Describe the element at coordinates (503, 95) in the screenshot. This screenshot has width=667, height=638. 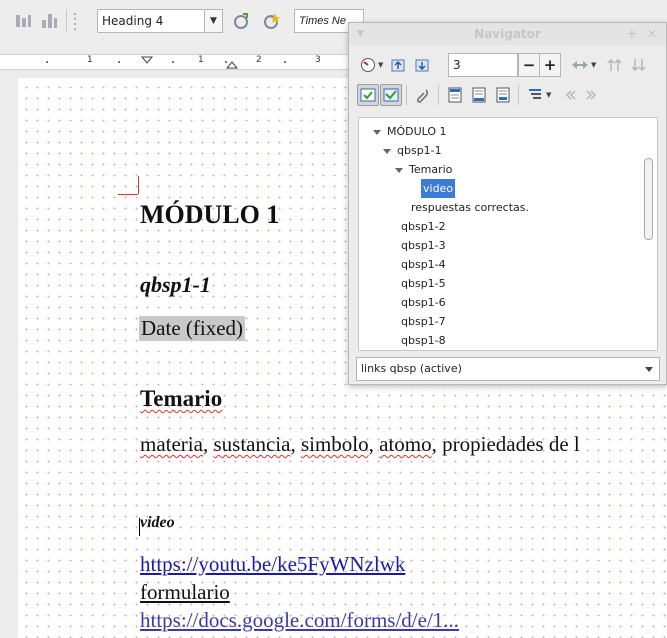
I see `anchor-text-icon` at that location.